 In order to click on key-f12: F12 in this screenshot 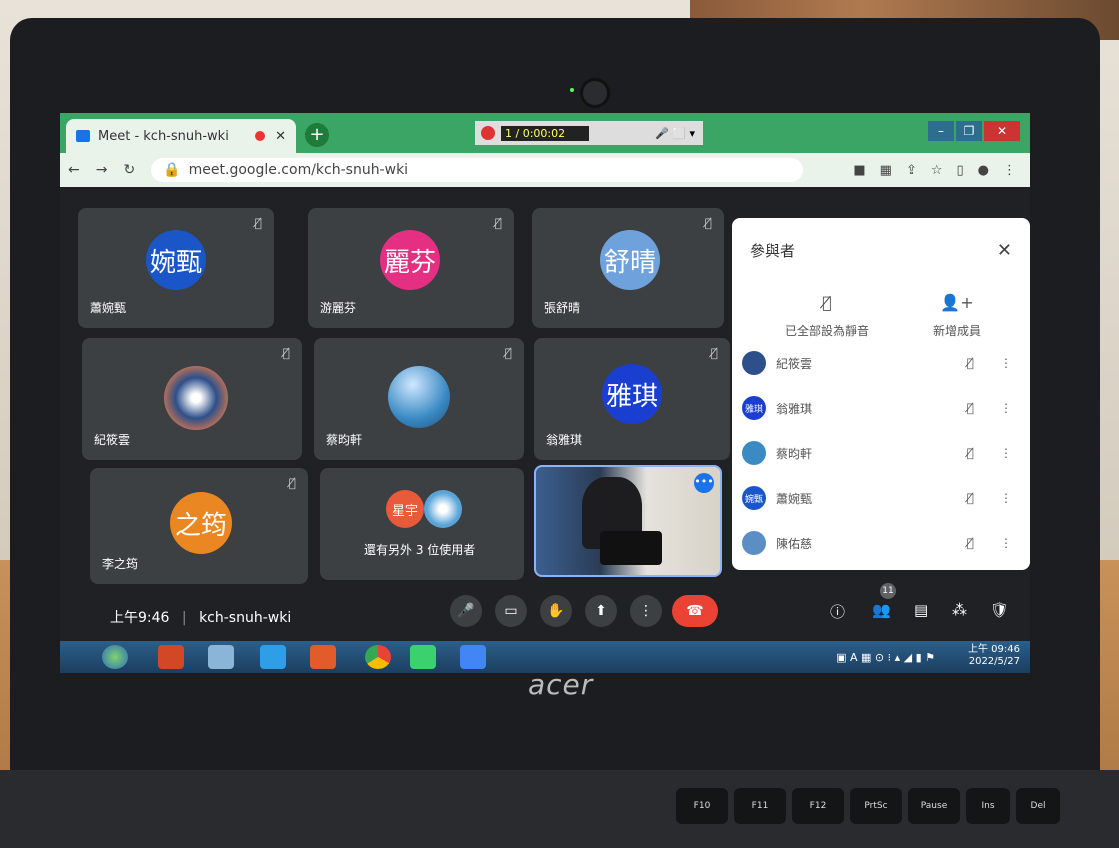, I will do `click(818, 806)`.